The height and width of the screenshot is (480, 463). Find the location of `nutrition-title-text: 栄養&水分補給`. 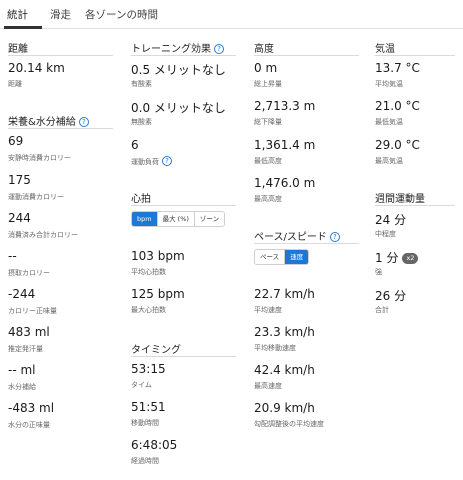

nutrition-title-text: 栄養&水分補給 is located at coordinates (42, 122).